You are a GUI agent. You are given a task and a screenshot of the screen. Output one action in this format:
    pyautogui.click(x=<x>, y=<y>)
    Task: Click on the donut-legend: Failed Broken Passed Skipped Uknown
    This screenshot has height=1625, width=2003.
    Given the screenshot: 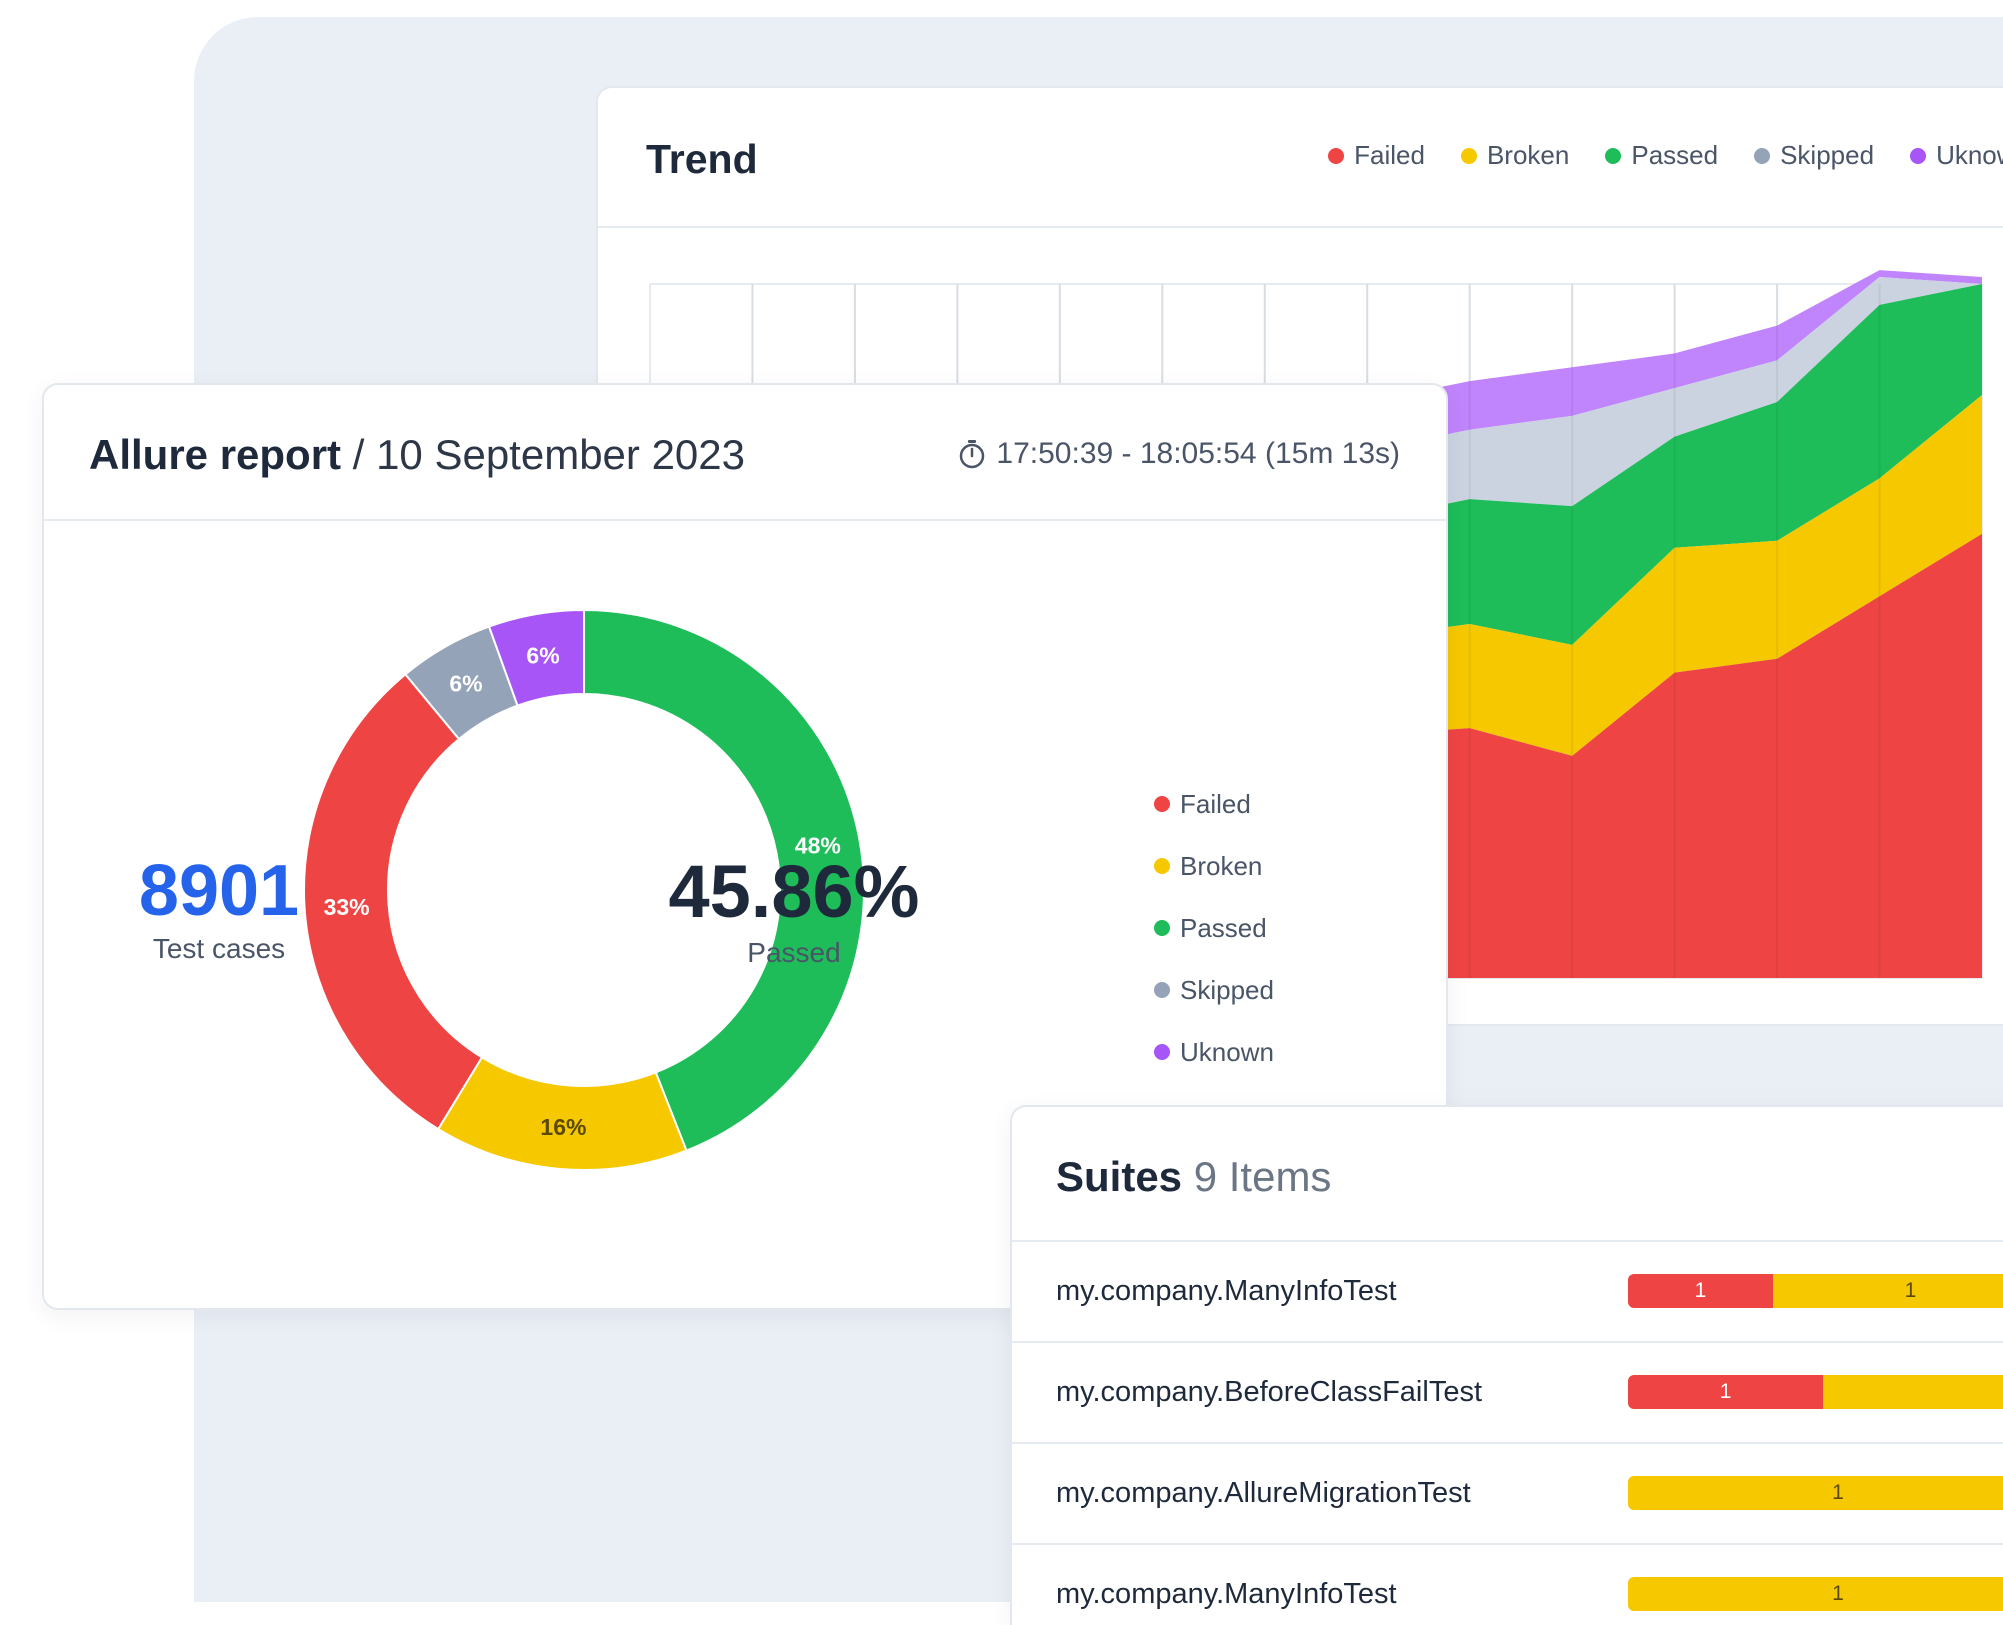 What is the action you would take?
    pyautogui.click(x=1214, y=928)
    